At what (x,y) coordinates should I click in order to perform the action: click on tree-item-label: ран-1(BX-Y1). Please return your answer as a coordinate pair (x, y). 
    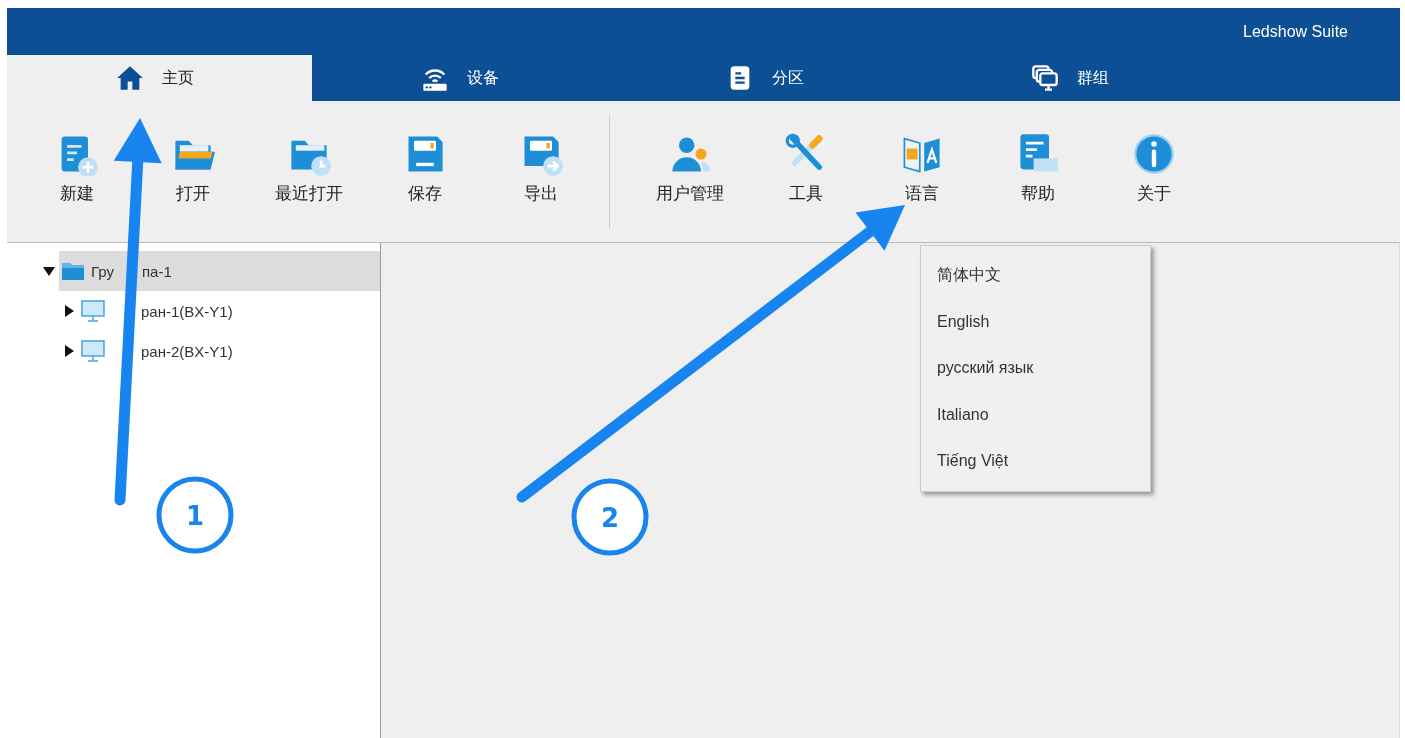
    Looking at the image, I should click on (187, 311).